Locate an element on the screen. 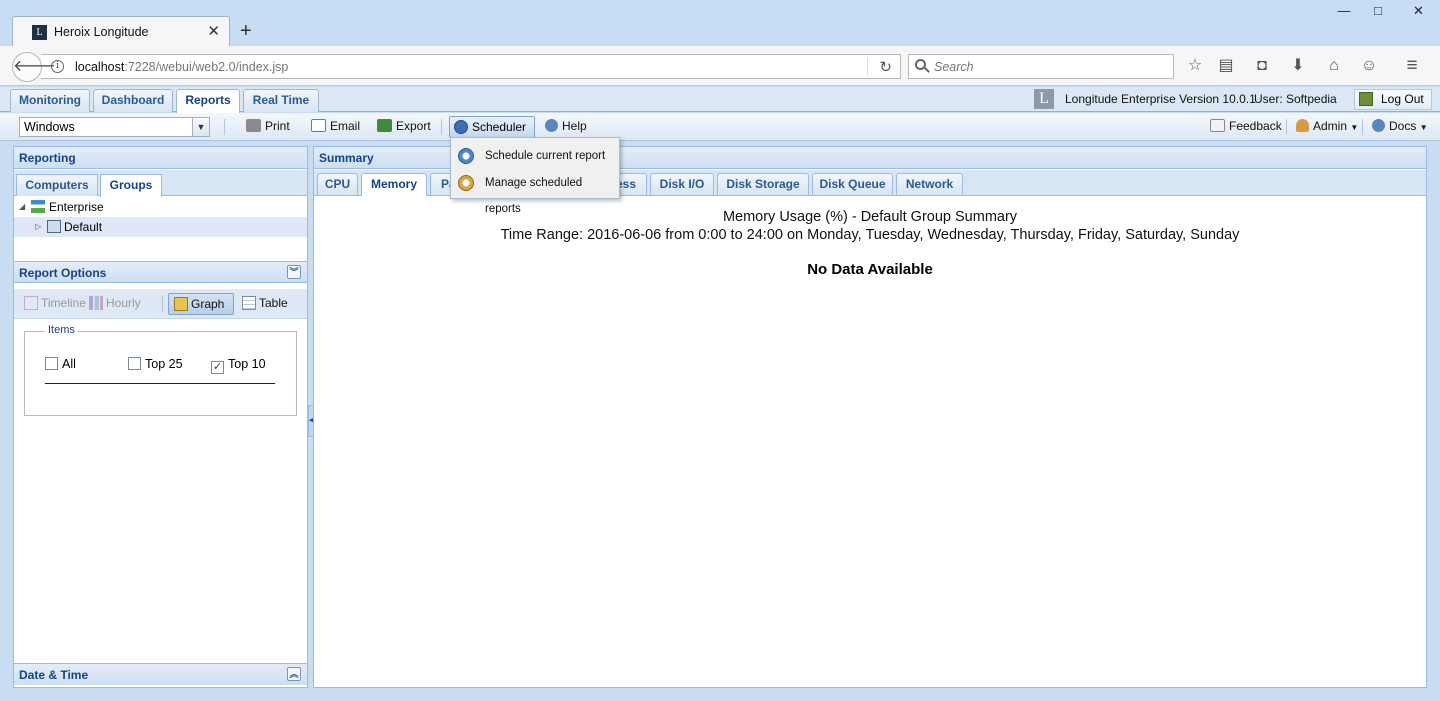 This screenshot has width=1440, height=701. minimize-button: — is located at coordinates (1344, 12).